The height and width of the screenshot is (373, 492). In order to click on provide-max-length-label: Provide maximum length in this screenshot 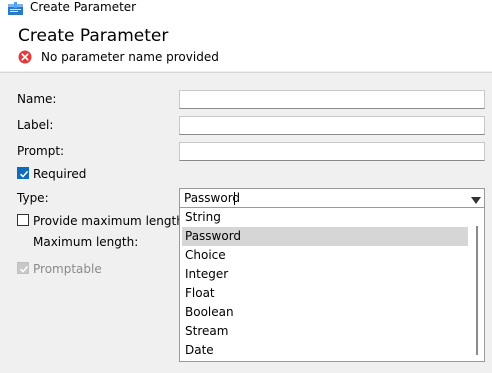, I will do `click(108, 221)`.